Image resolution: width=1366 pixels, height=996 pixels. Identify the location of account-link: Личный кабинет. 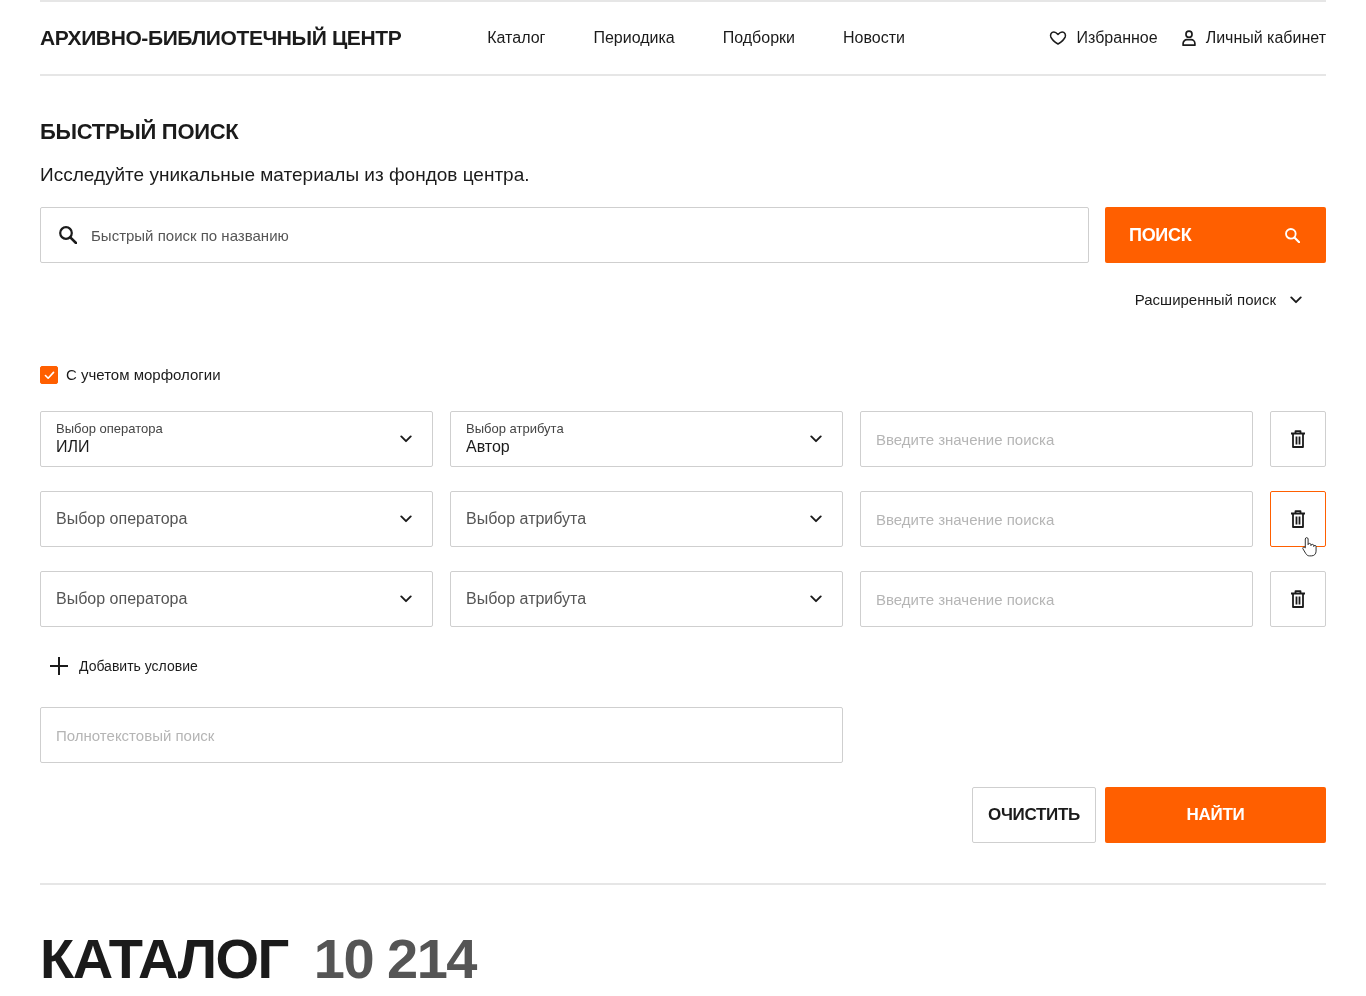
(1253, 38).